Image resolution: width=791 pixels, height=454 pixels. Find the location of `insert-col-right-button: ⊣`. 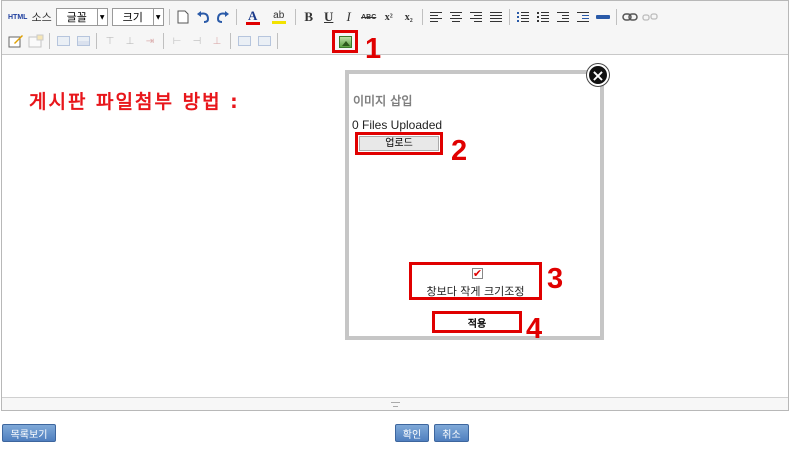

insert-col-right-button: ⊣ is located at coordinates (197, 41).